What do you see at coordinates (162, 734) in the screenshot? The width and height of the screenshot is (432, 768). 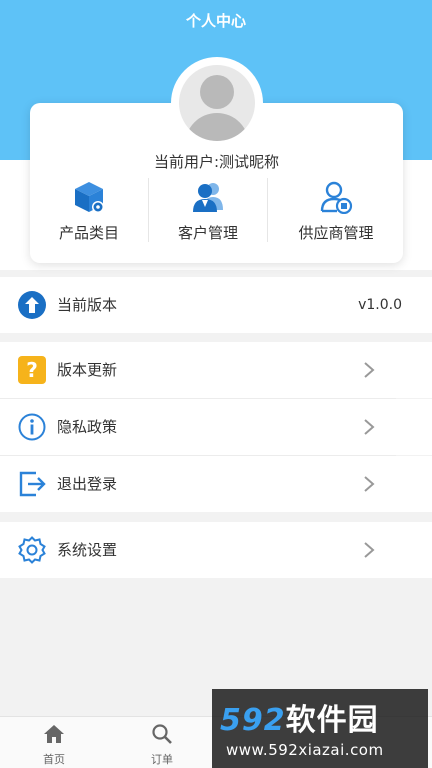 I see `search-icon` at bounding box center [162, 734].